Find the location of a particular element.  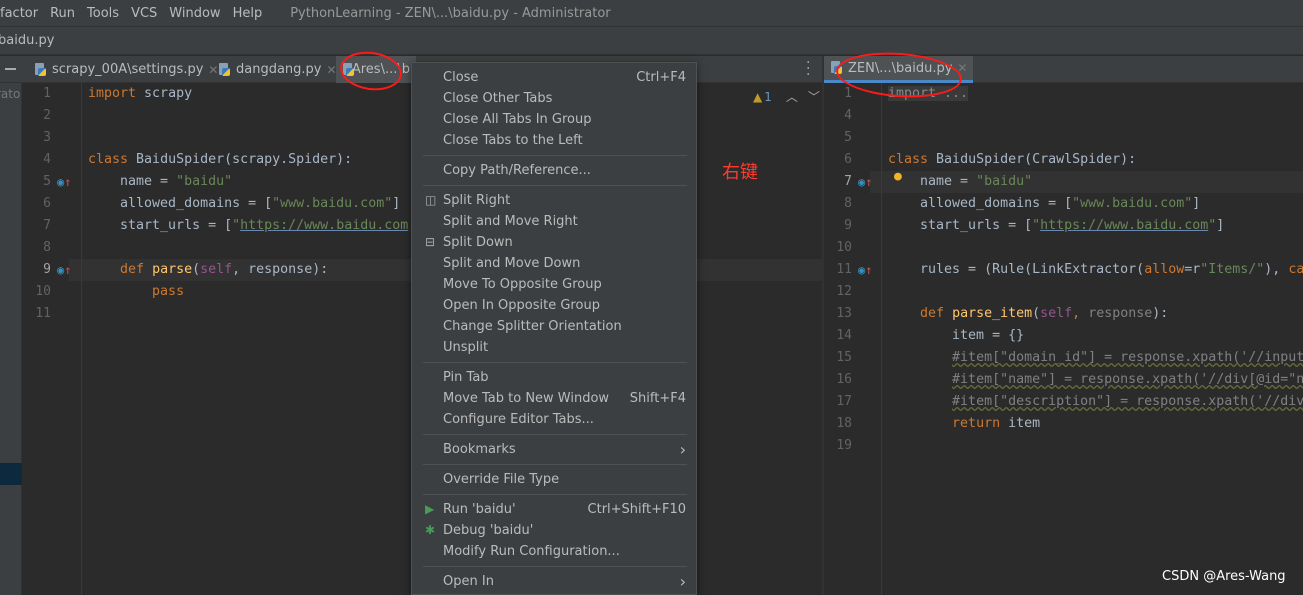

menu-item-label: Change Splitter Orientation is located at coordinates (532, 326).